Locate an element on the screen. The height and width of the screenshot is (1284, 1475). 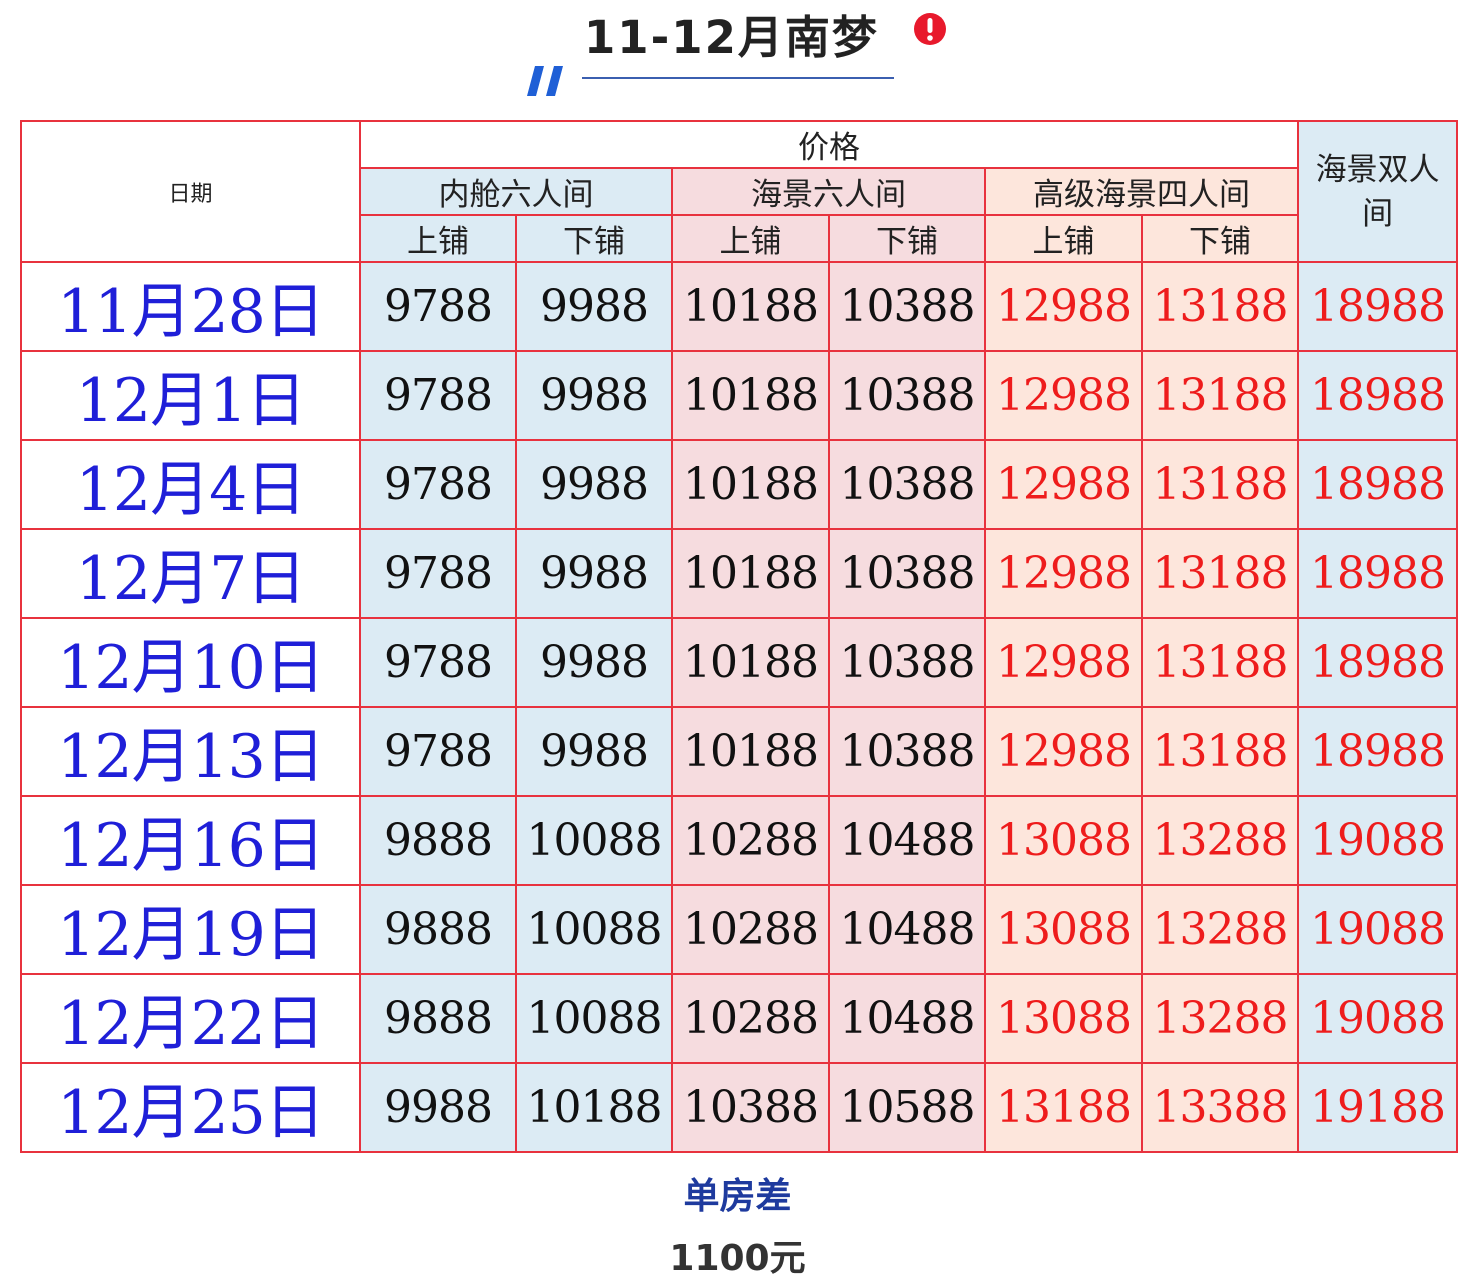
date-cell: 11月28日 is located at coordinates (190, 306).